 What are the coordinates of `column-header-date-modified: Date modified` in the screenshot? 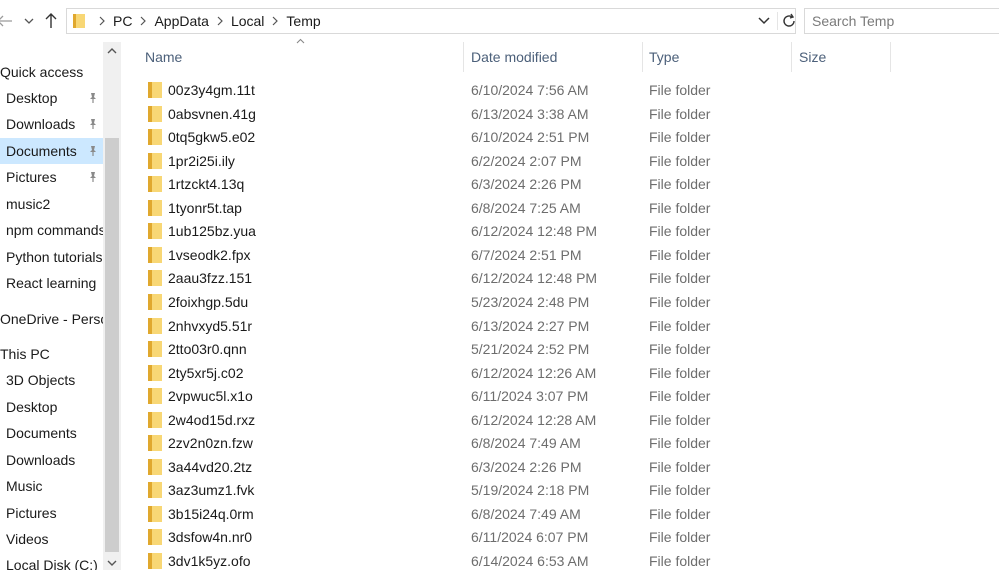 It's located at (514, 57).